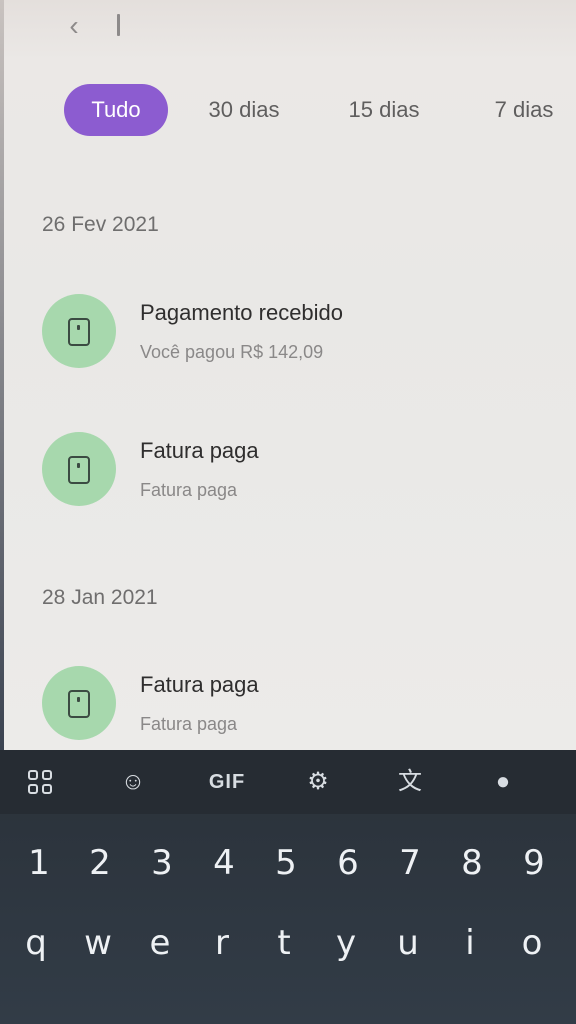 This screenshot has height=1024, width=576. What do you see at coordinates (286, 863) in the screenshot?
I see `key-5: 5` at bounding box center [286, 863].